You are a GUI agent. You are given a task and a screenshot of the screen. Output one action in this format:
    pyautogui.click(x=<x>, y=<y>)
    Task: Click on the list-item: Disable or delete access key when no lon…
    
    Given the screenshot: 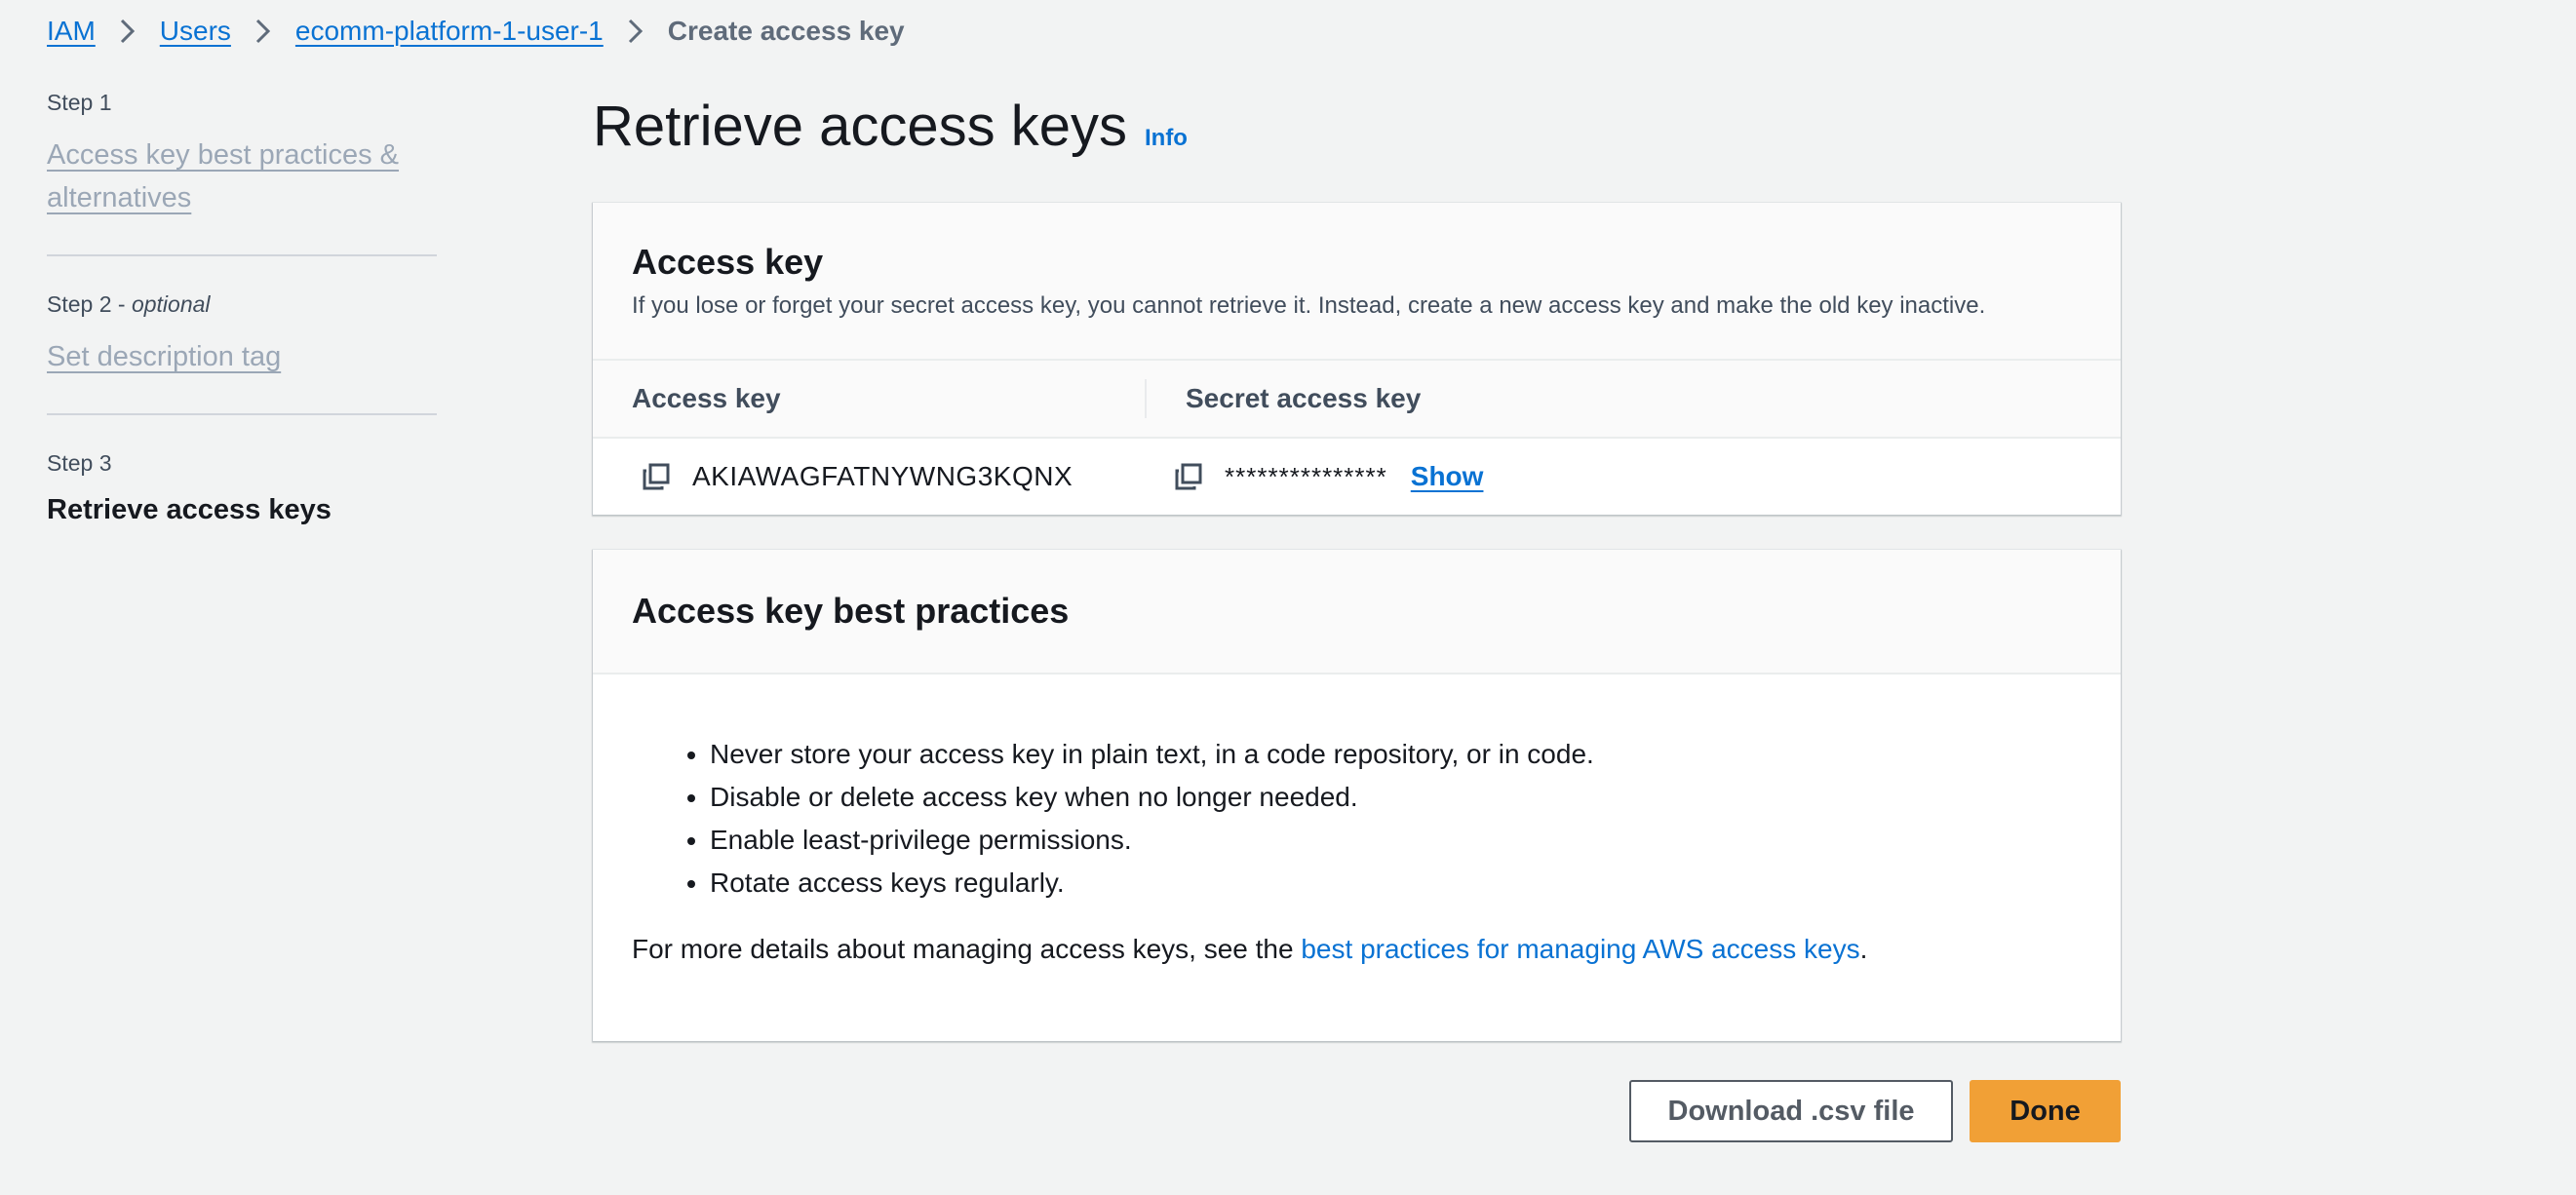 What is the action you would take?
    pyautogui.click(x=1396, y=797)
    